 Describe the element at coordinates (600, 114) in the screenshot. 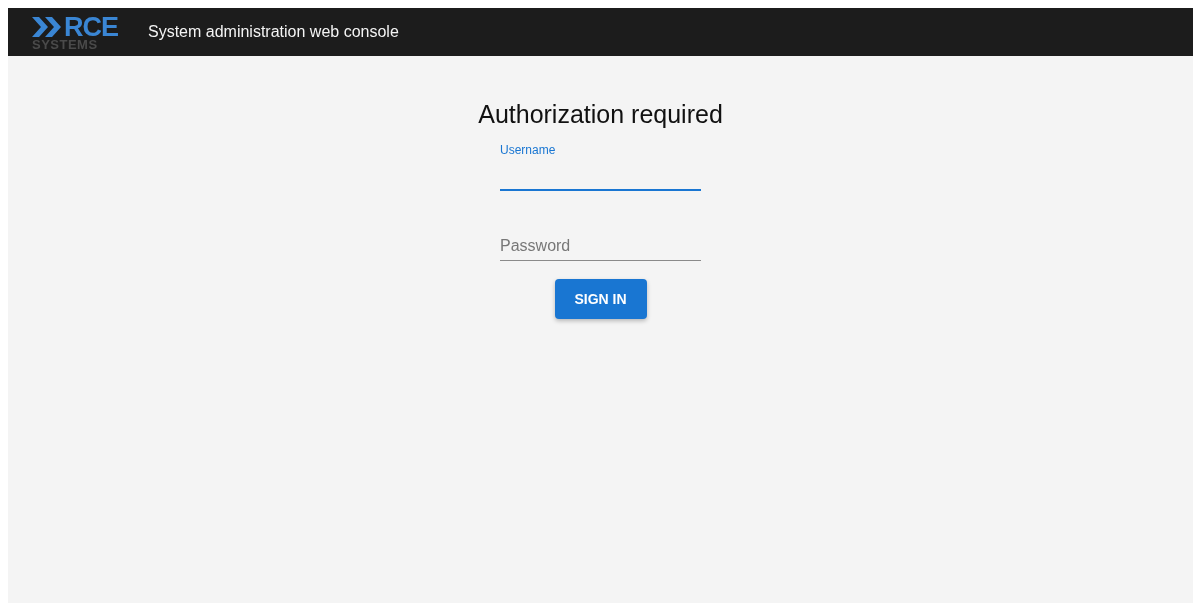

I see `login-heading: Authorization required` at that location.